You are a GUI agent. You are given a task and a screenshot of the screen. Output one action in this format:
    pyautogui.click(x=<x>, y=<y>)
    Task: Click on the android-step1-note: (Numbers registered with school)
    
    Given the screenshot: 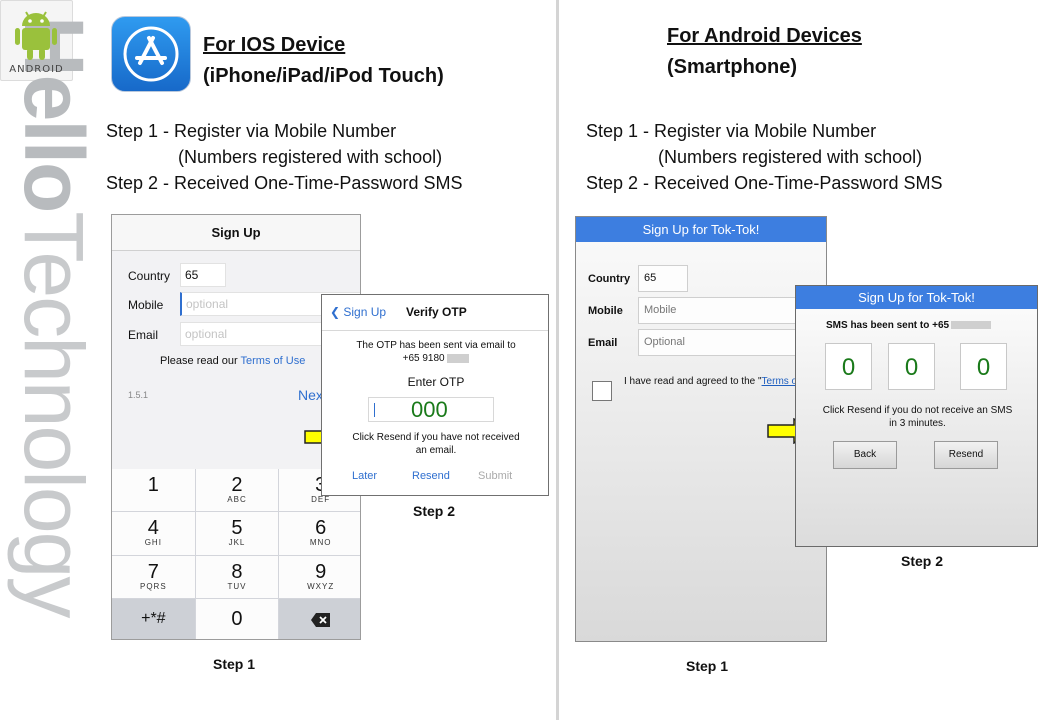 What is the action you would take?
    pyautogui.click(x=790, y=157)
    